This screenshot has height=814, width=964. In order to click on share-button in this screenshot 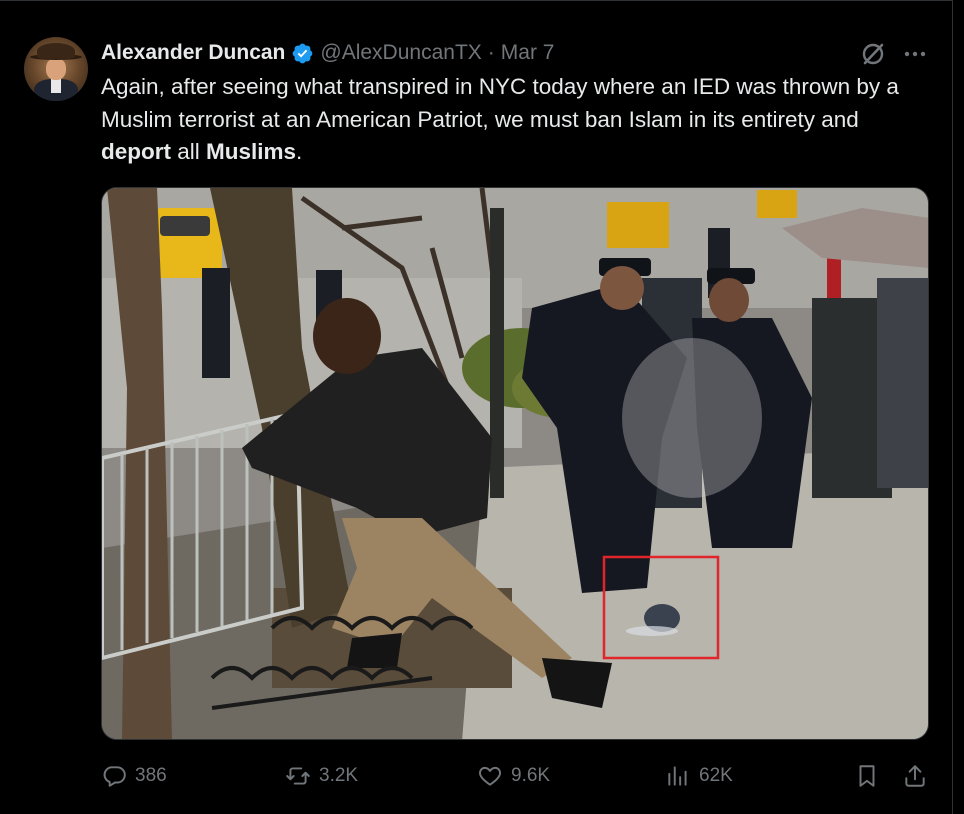, I will do `click(915, 776)`.